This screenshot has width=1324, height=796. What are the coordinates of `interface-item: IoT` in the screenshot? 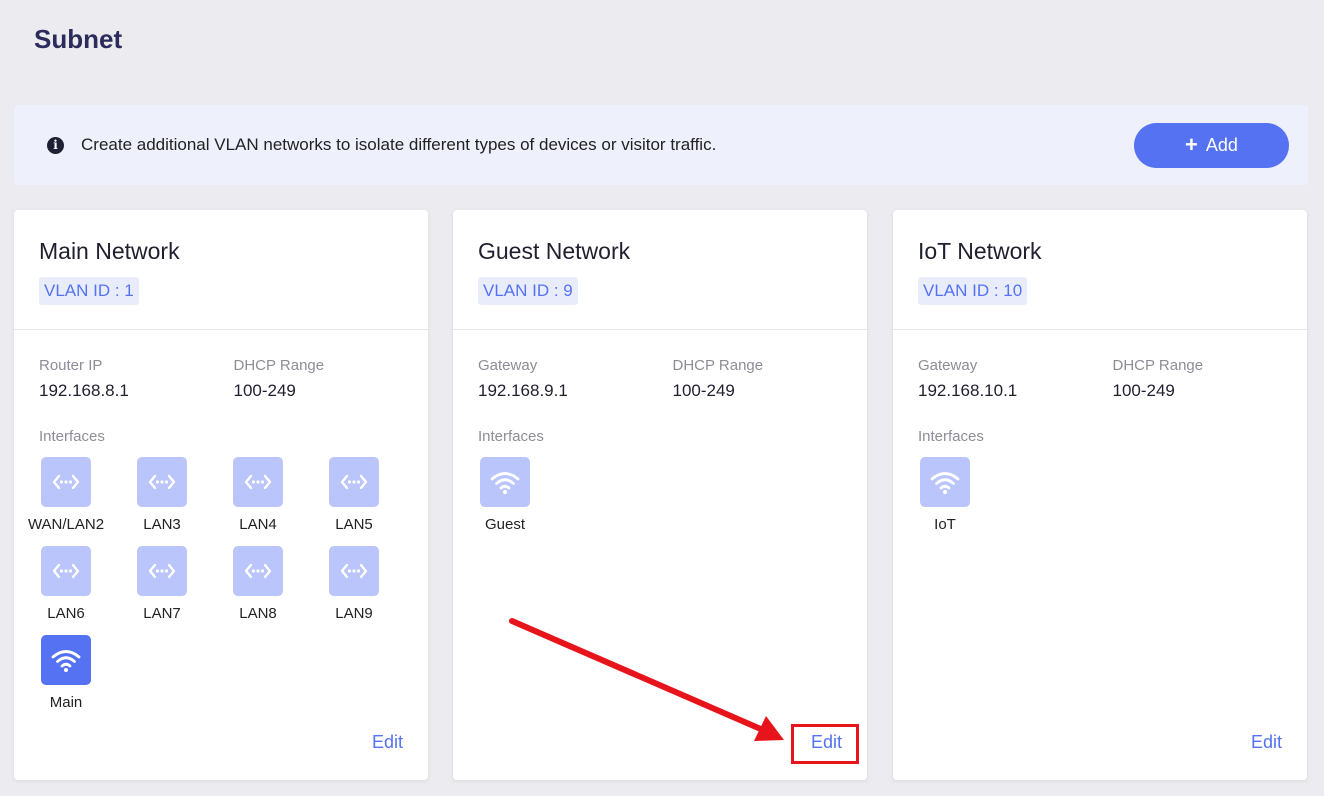 It's located at (945, 495).